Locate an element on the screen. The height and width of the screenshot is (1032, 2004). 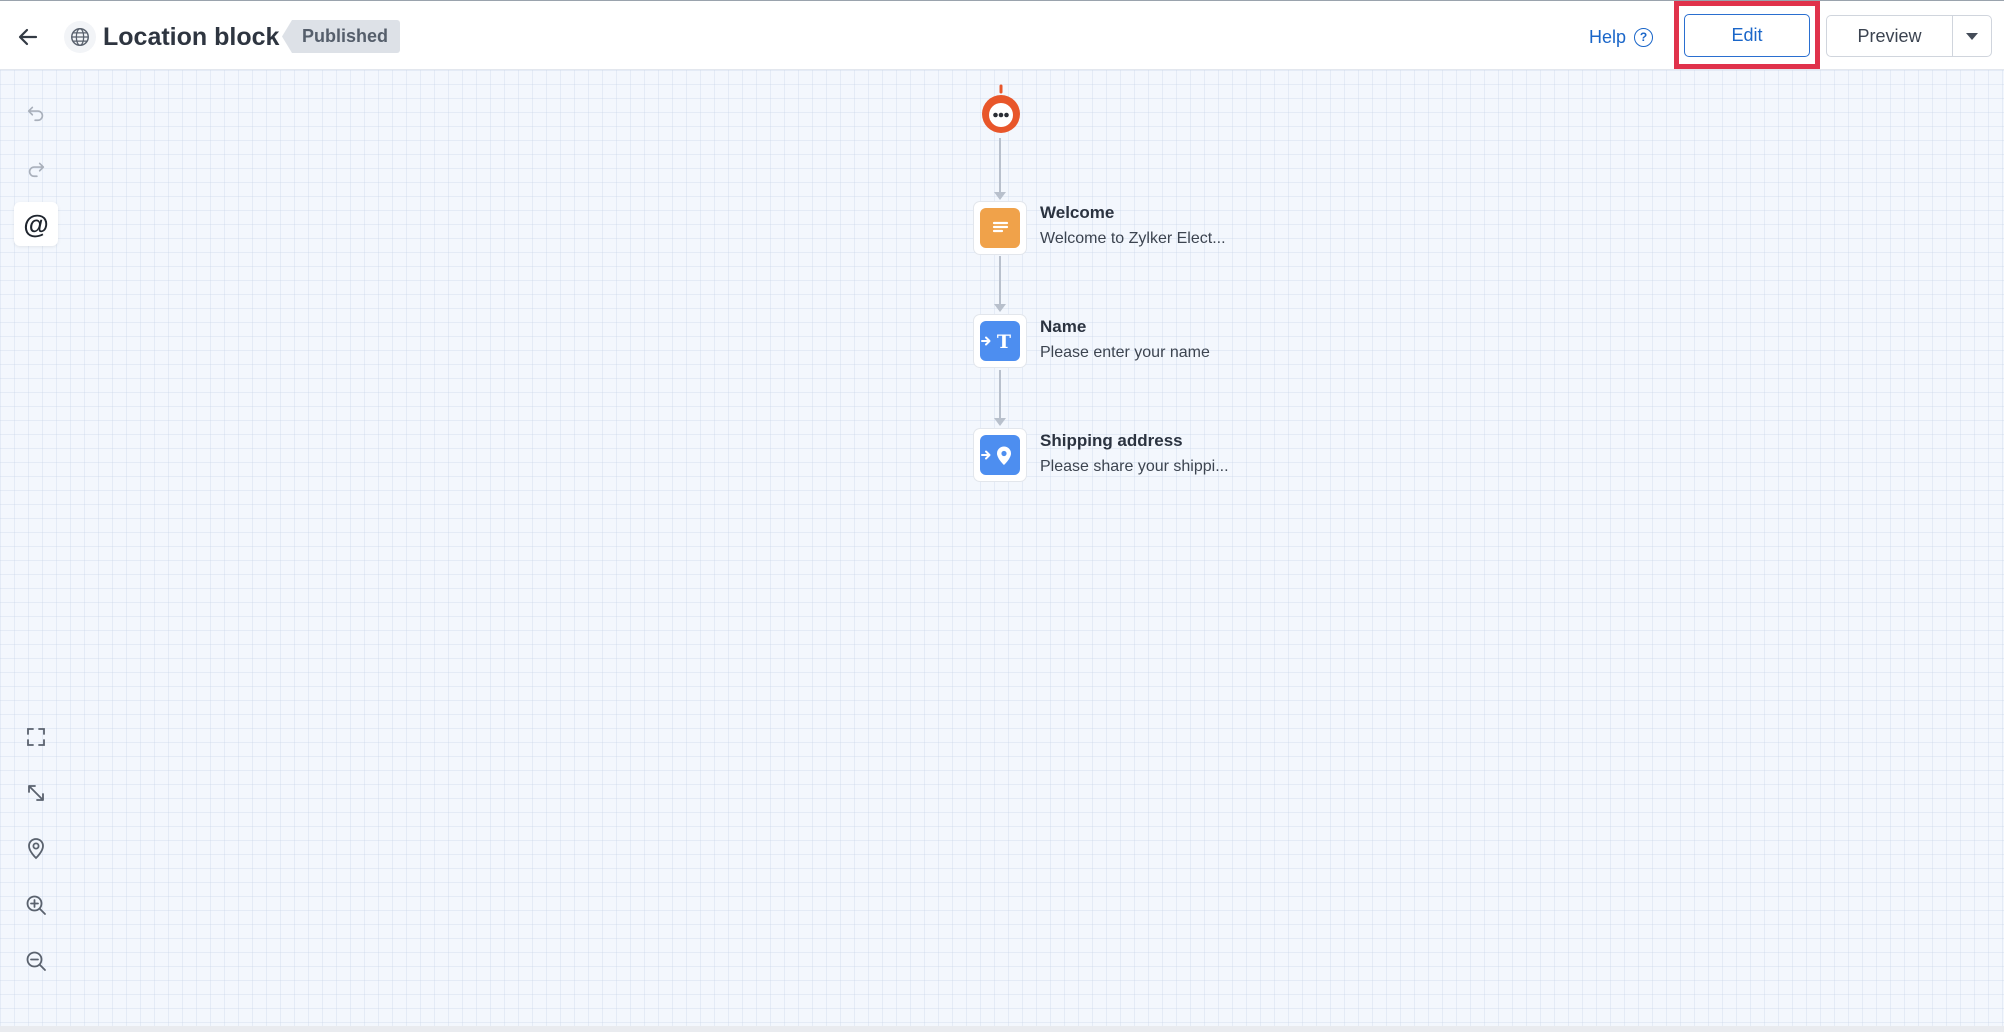
location-pin-icon is located at coordinates (36, 849).